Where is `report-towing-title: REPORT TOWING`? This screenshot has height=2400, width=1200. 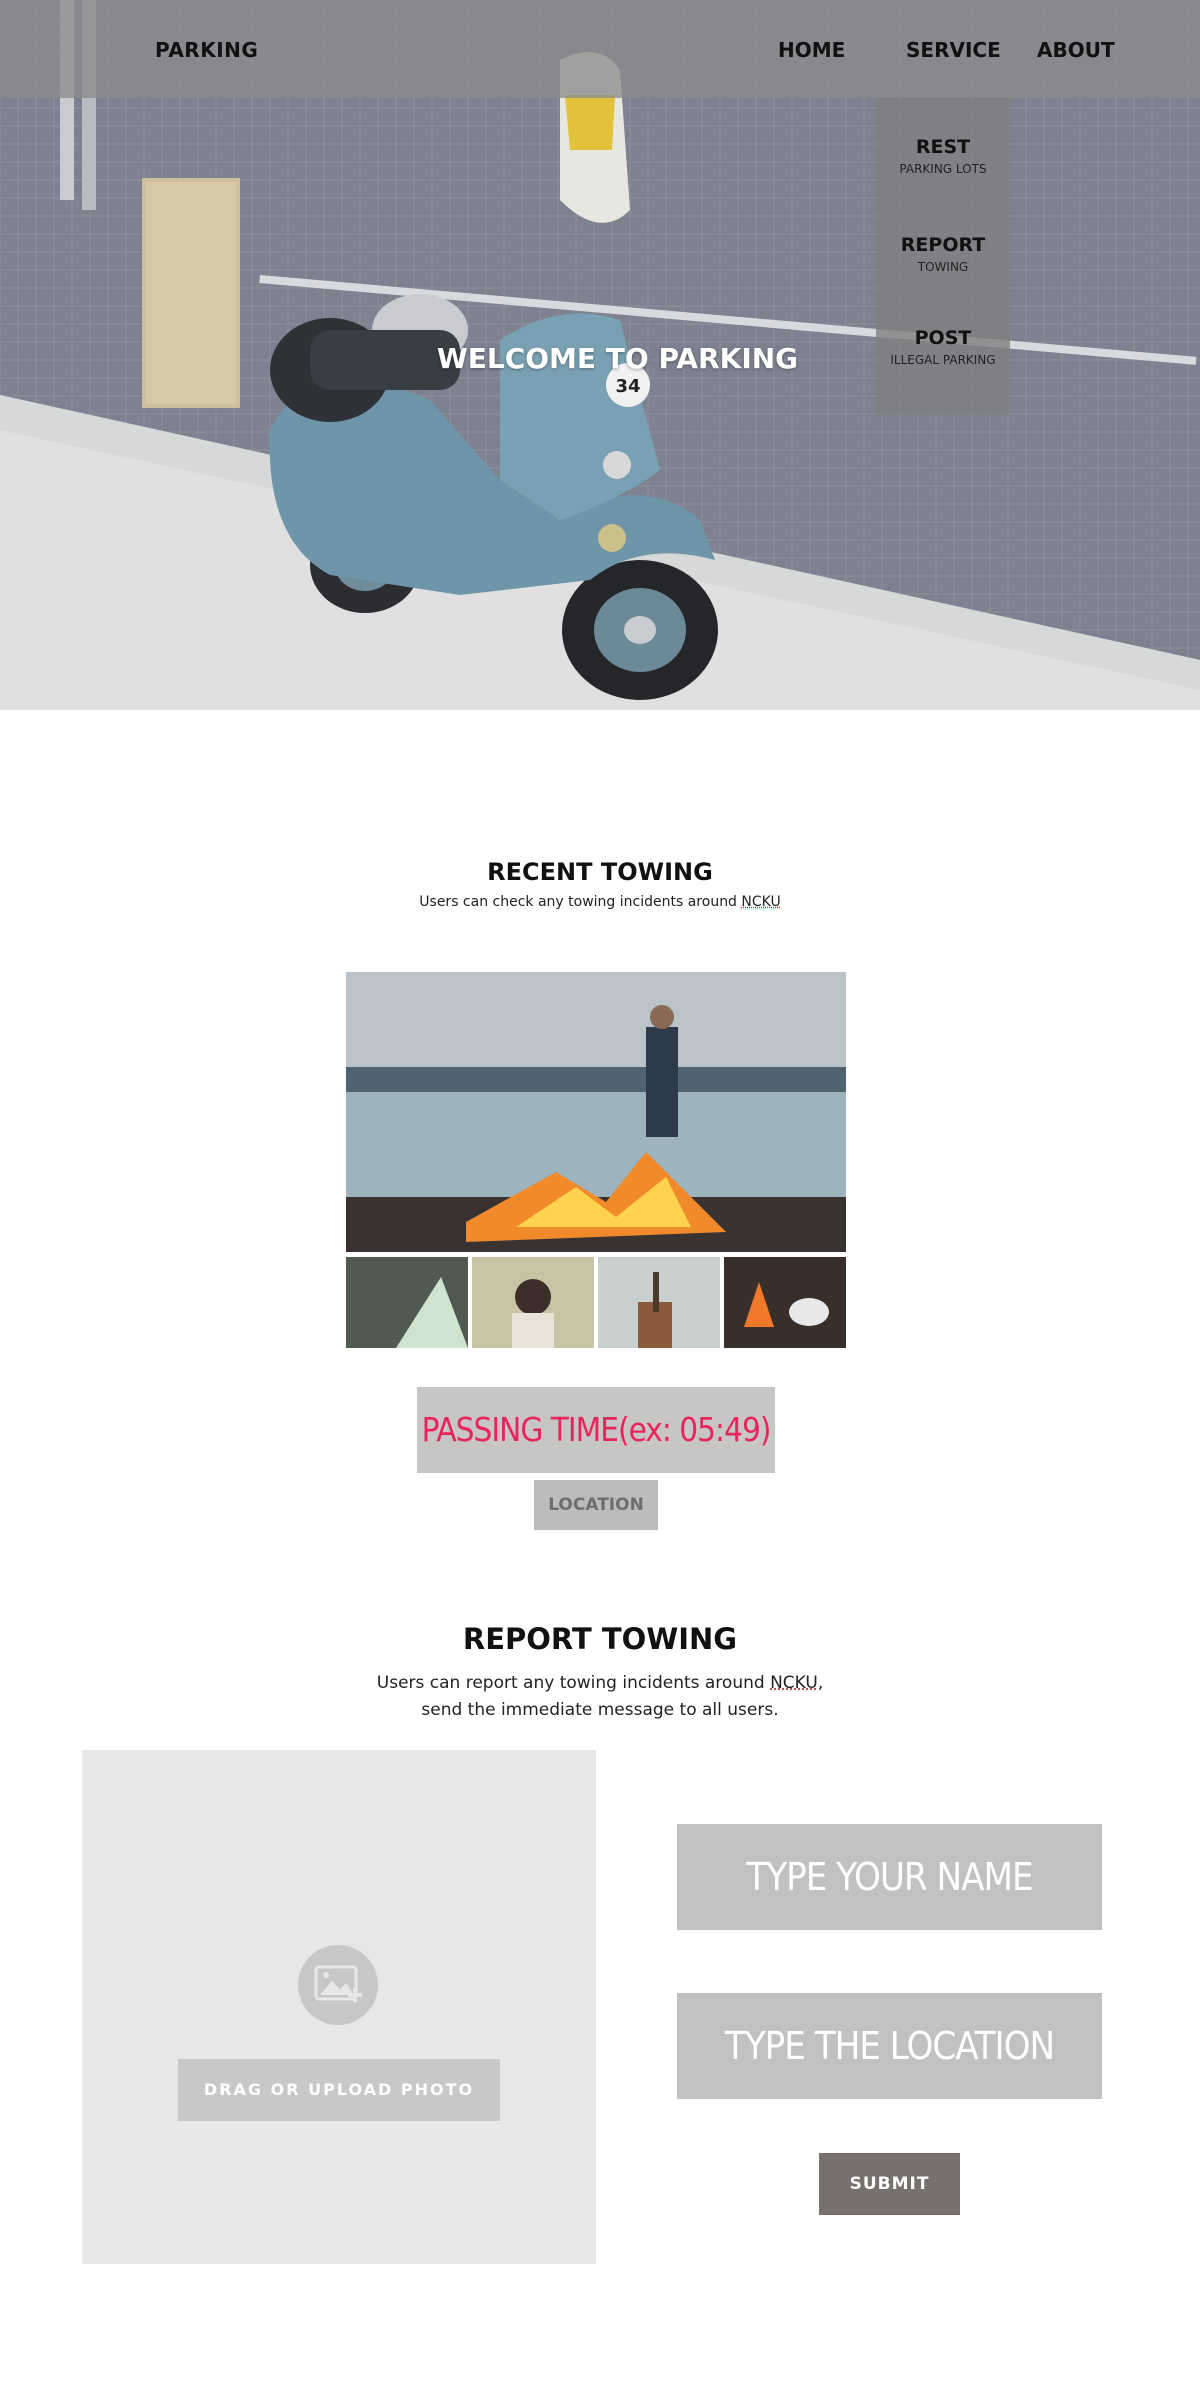 report-towing-title: REPORT TOWING is located at coordinates (600, 1639).